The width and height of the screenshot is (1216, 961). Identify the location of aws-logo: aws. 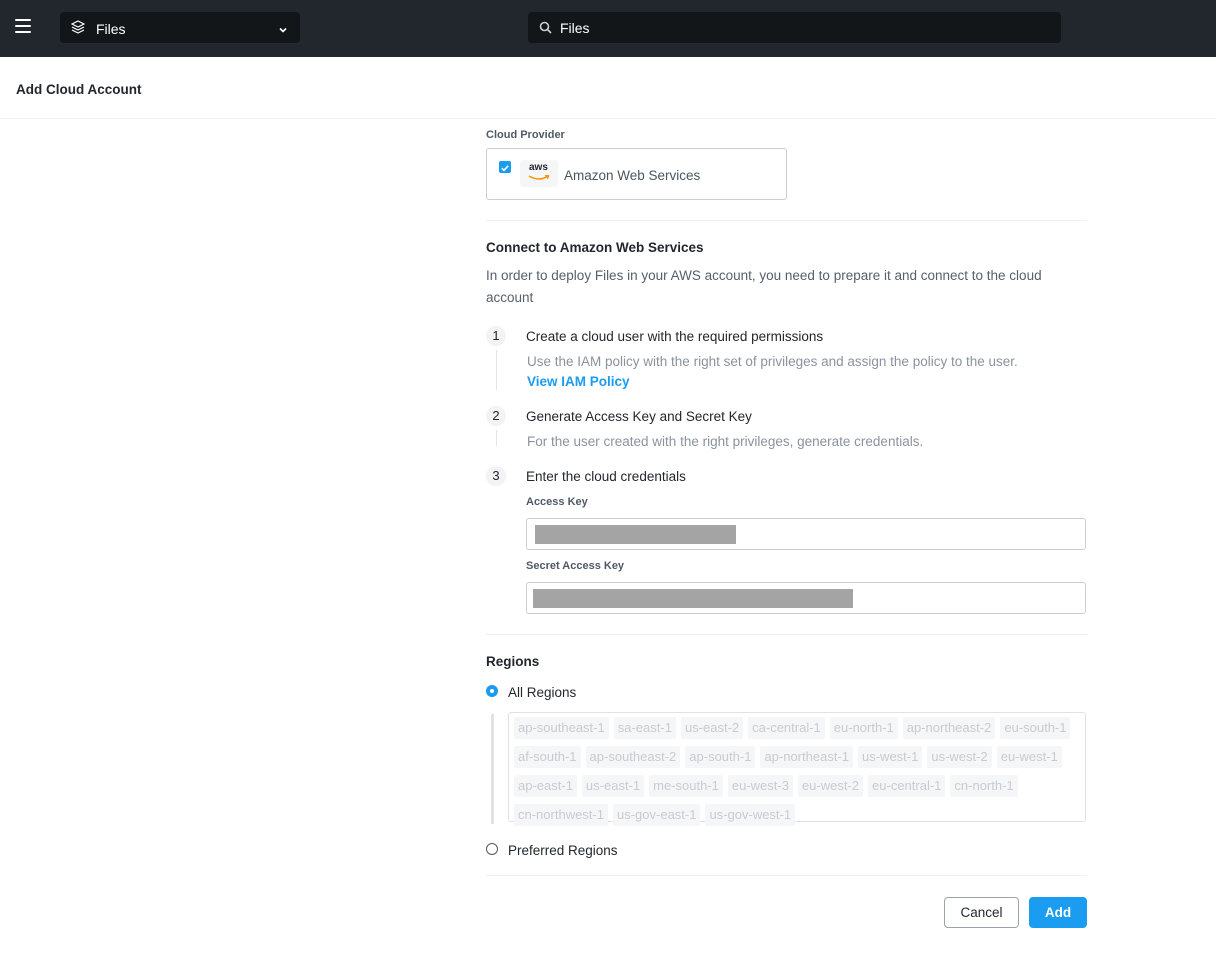
(539, 173).